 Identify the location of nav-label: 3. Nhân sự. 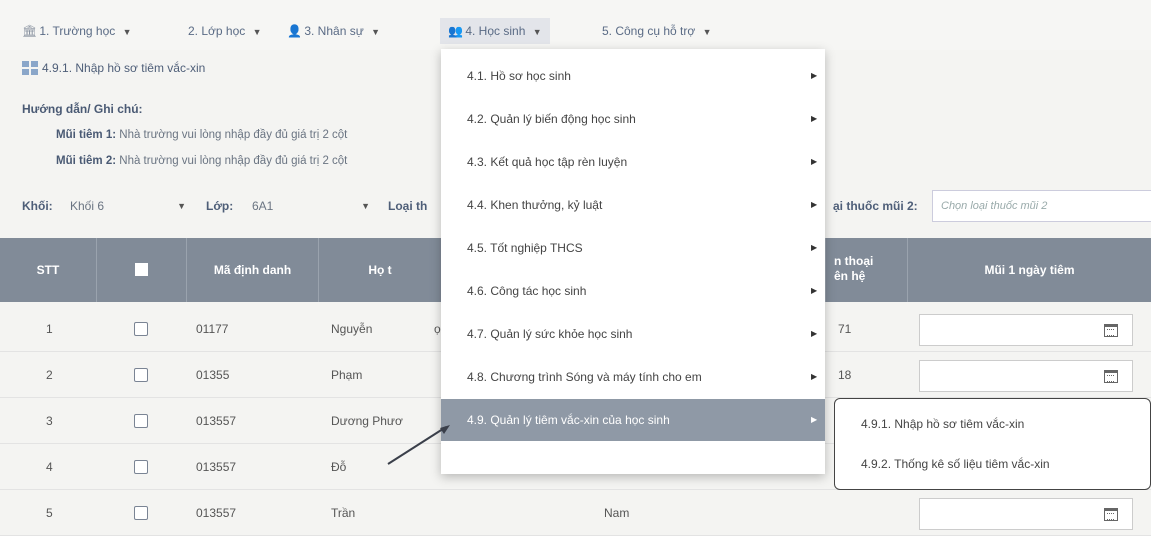
(334, 31).